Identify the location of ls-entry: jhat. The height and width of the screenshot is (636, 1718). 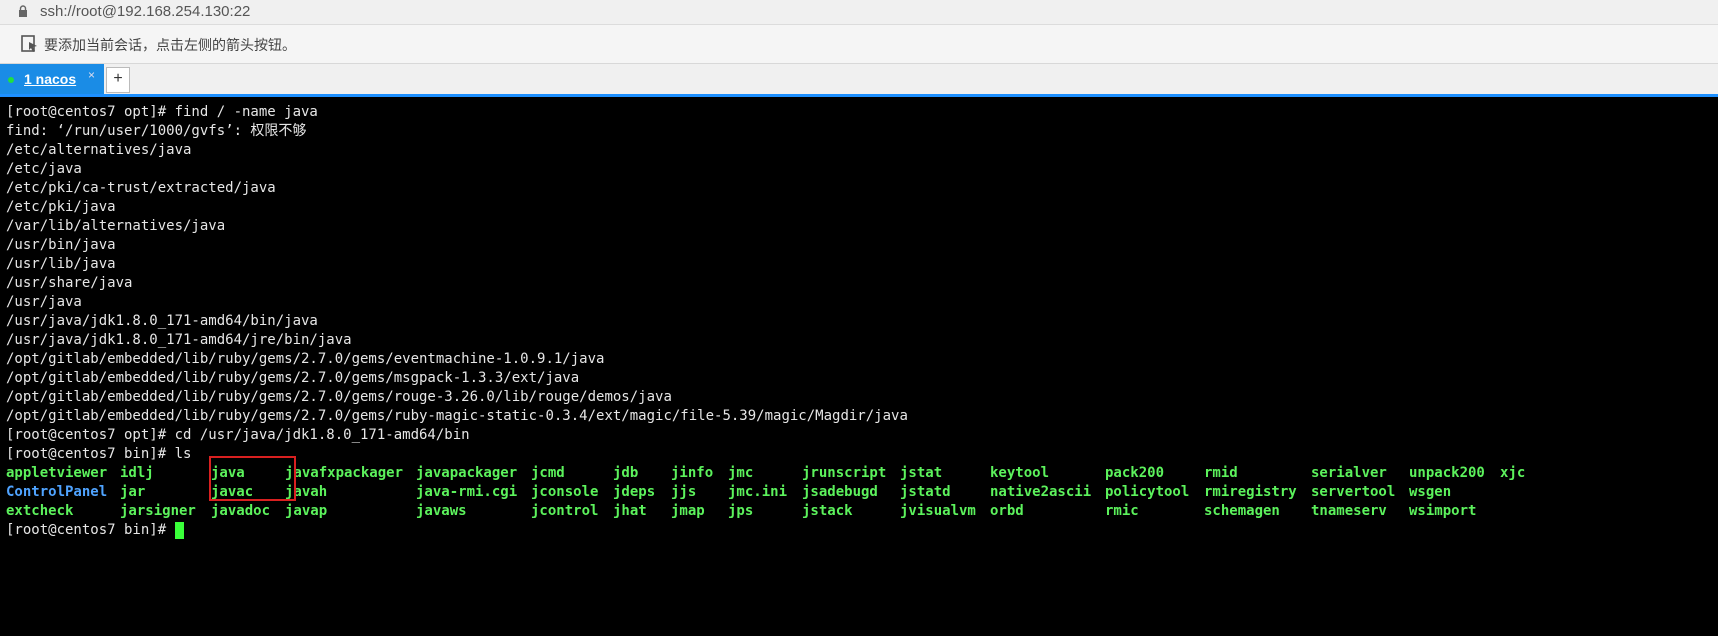
(630, 511).